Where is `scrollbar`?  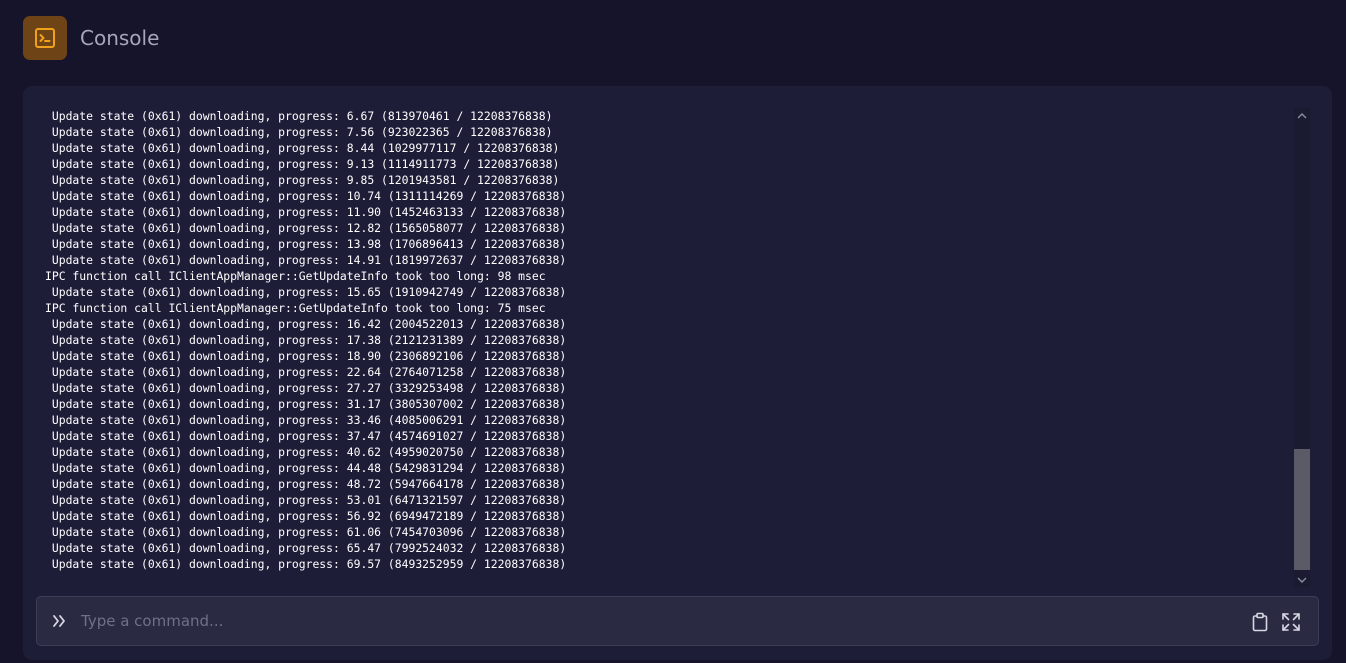
scrollbar is located at coordinates (1302, 347).